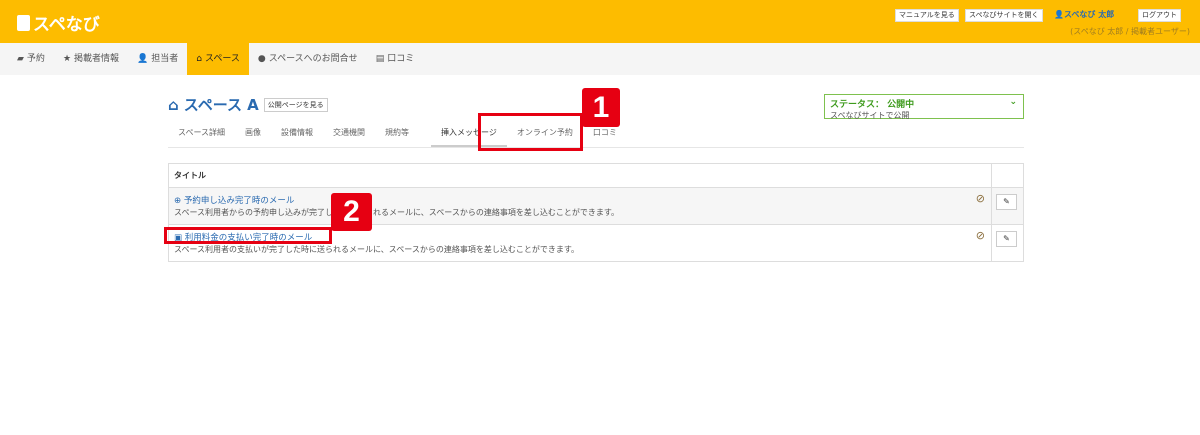  I want to click on nav-space: ⌂ スペース, so click(218, 59).